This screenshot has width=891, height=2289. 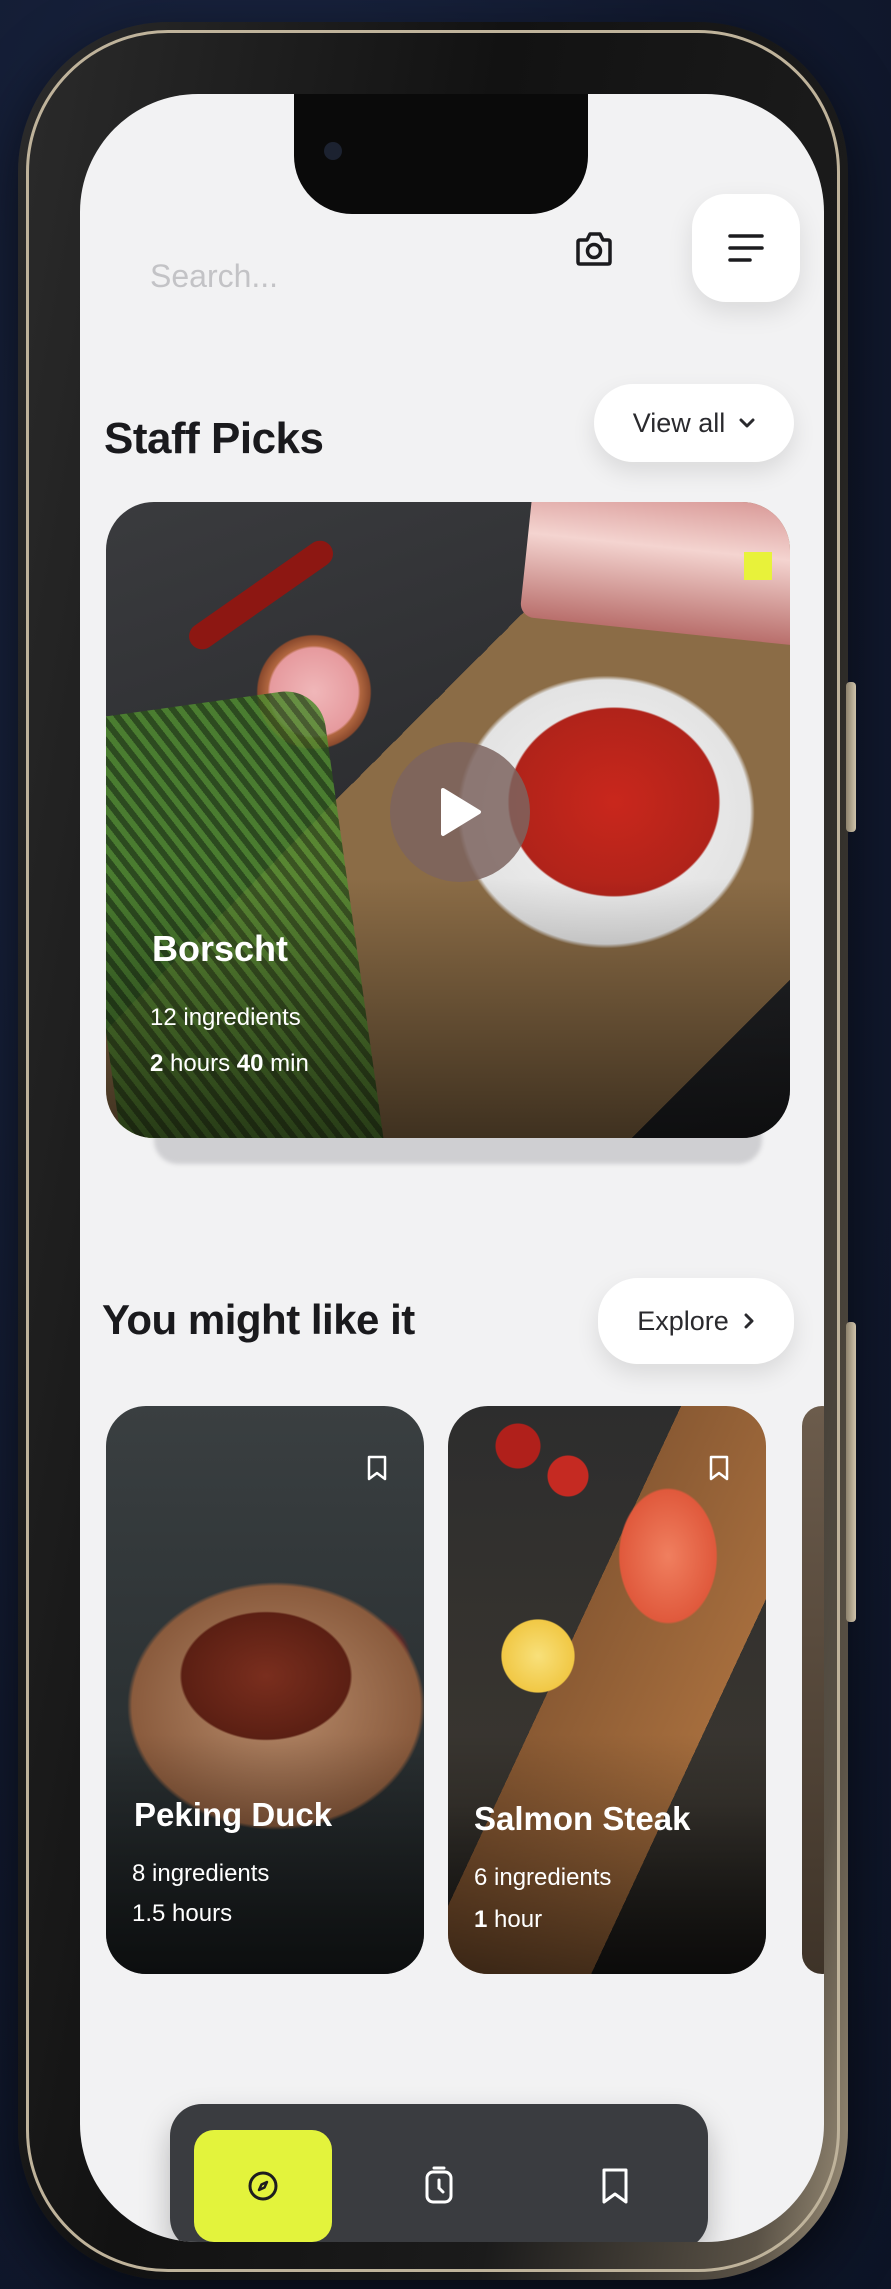 What do you see at coordinates (679, 422) in the screenshot?
I see `view-all-label: View all` at bounding box center [679, 422].